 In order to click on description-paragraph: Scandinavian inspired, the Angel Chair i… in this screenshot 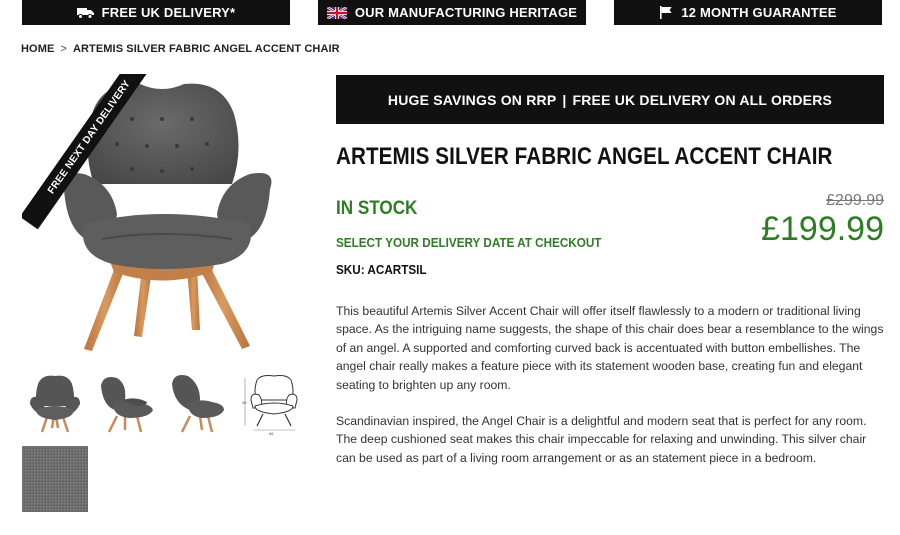, I will do `click(601, 439)`.